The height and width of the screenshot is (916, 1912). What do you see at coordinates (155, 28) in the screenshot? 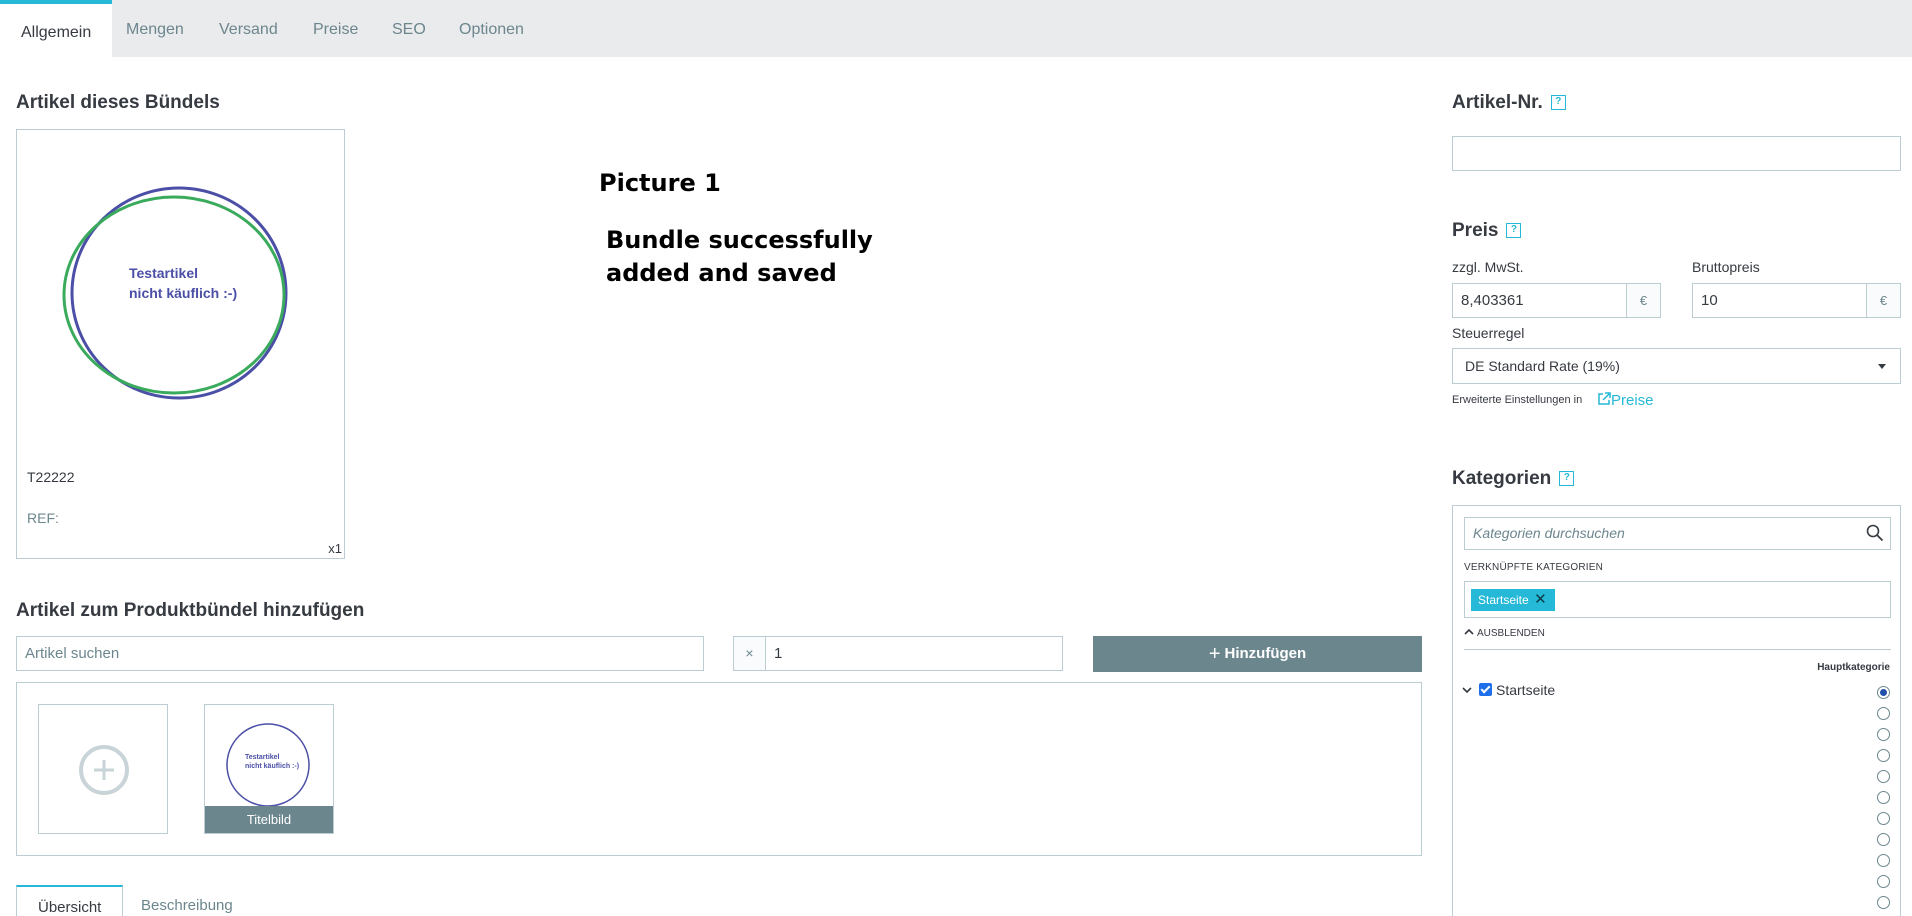
I see `tab-mengen: Mengen` at bounding box center [155, 28].